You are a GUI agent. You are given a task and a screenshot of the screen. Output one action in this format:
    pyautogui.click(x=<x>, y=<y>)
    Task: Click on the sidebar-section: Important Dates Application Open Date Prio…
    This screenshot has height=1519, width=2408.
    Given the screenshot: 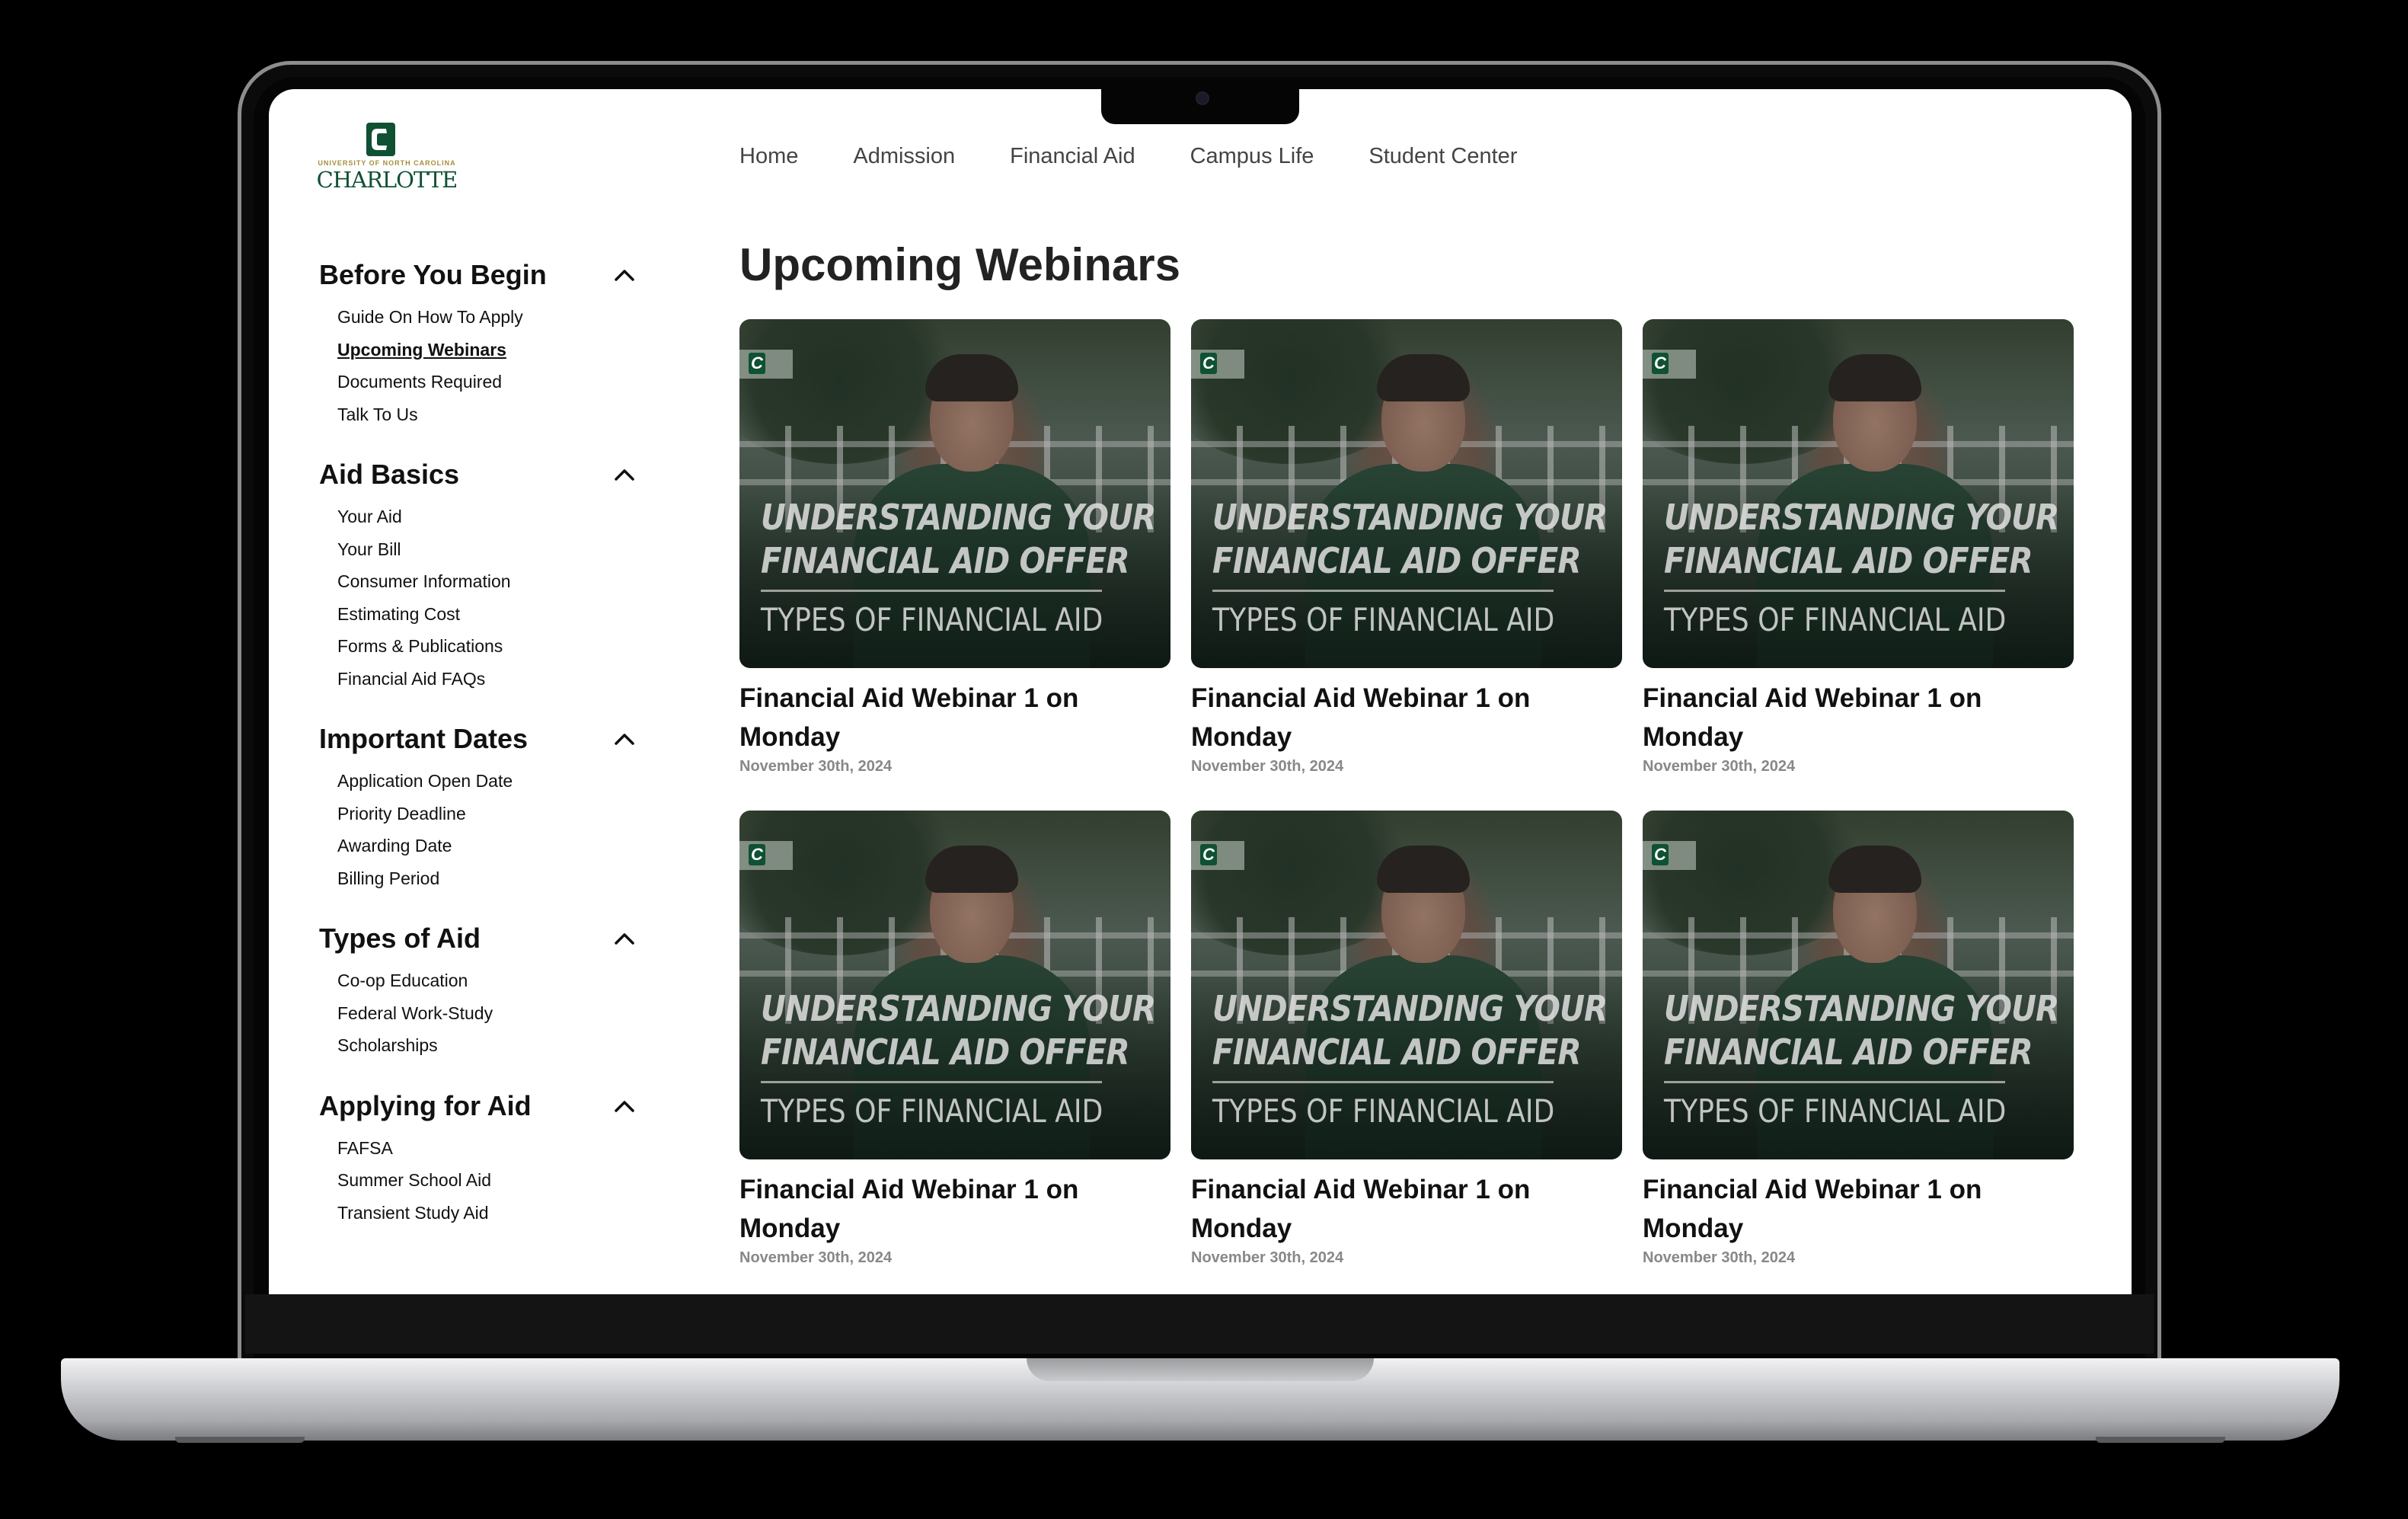 What is the action you would take?
    pyautogui.click(x=487, y=808)
    